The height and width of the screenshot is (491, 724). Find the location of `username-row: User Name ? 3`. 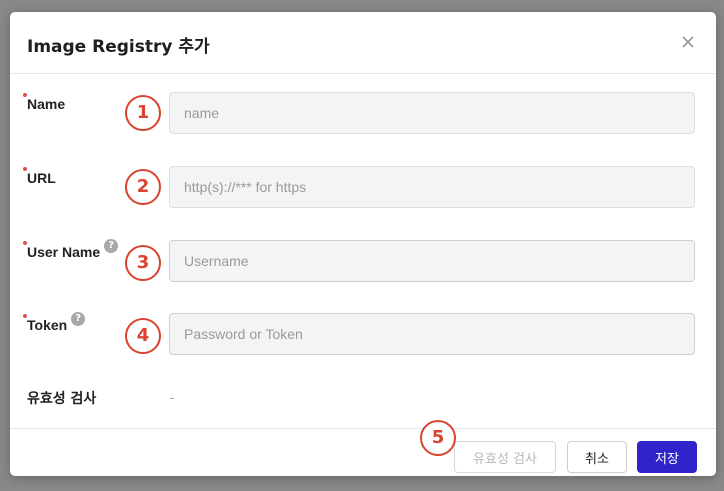

username-row: User Name ? 3 is located at coordinates (363, 261).